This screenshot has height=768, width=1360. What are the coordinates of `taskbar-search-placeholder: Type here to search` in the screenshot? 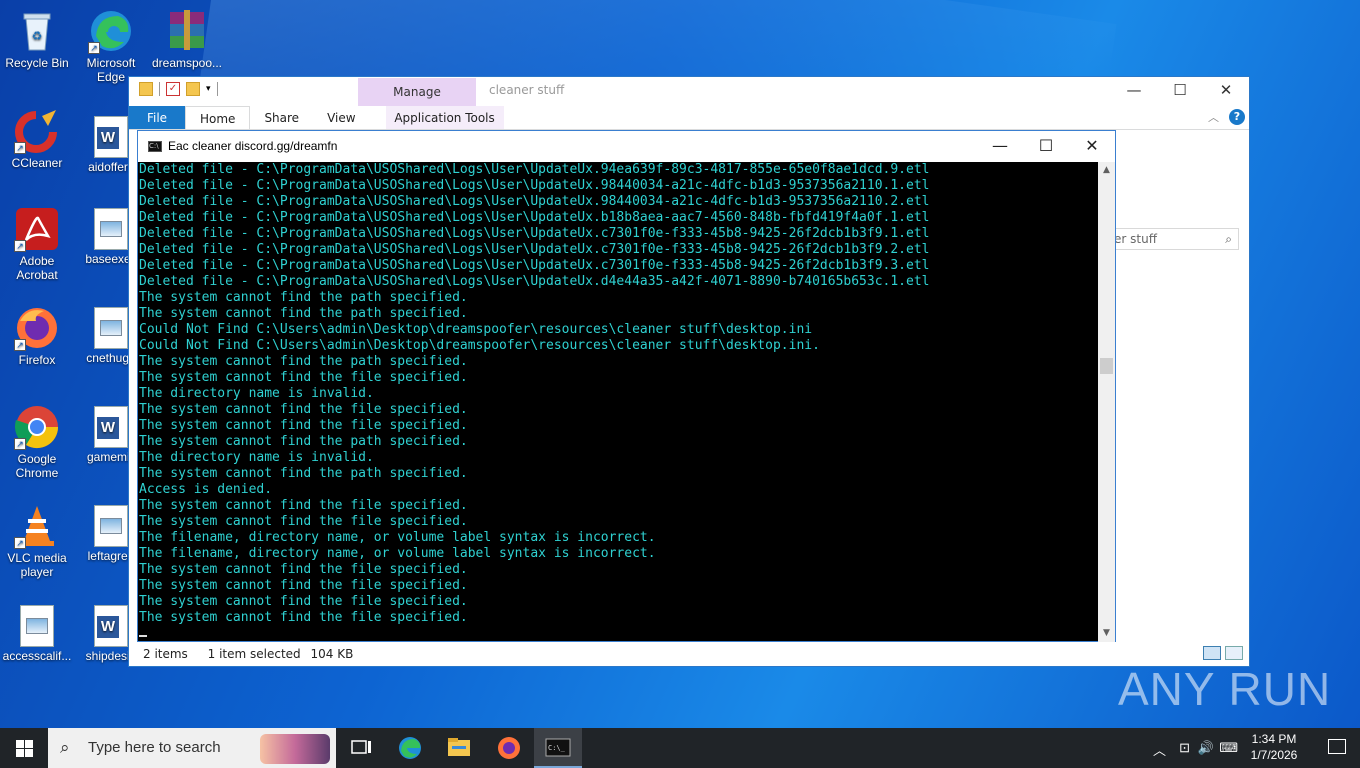 It's located at (154, 747).